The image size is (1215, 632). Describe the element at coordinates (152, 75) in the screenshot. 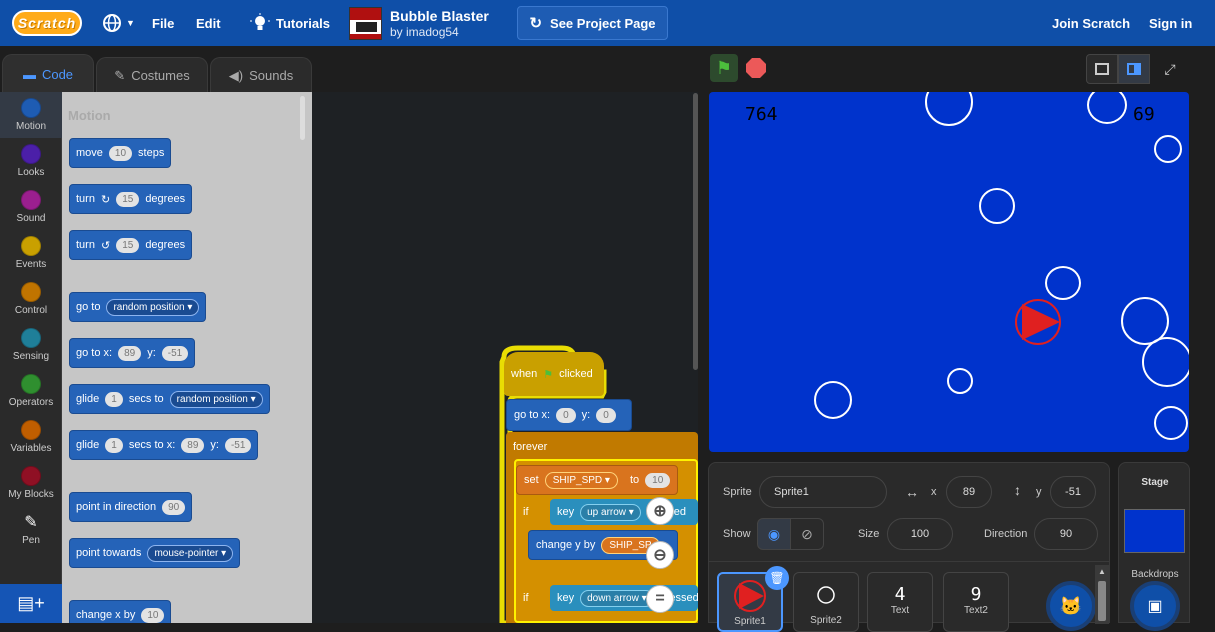

I see `tab-costumes: ✎ Costumes` at that location.